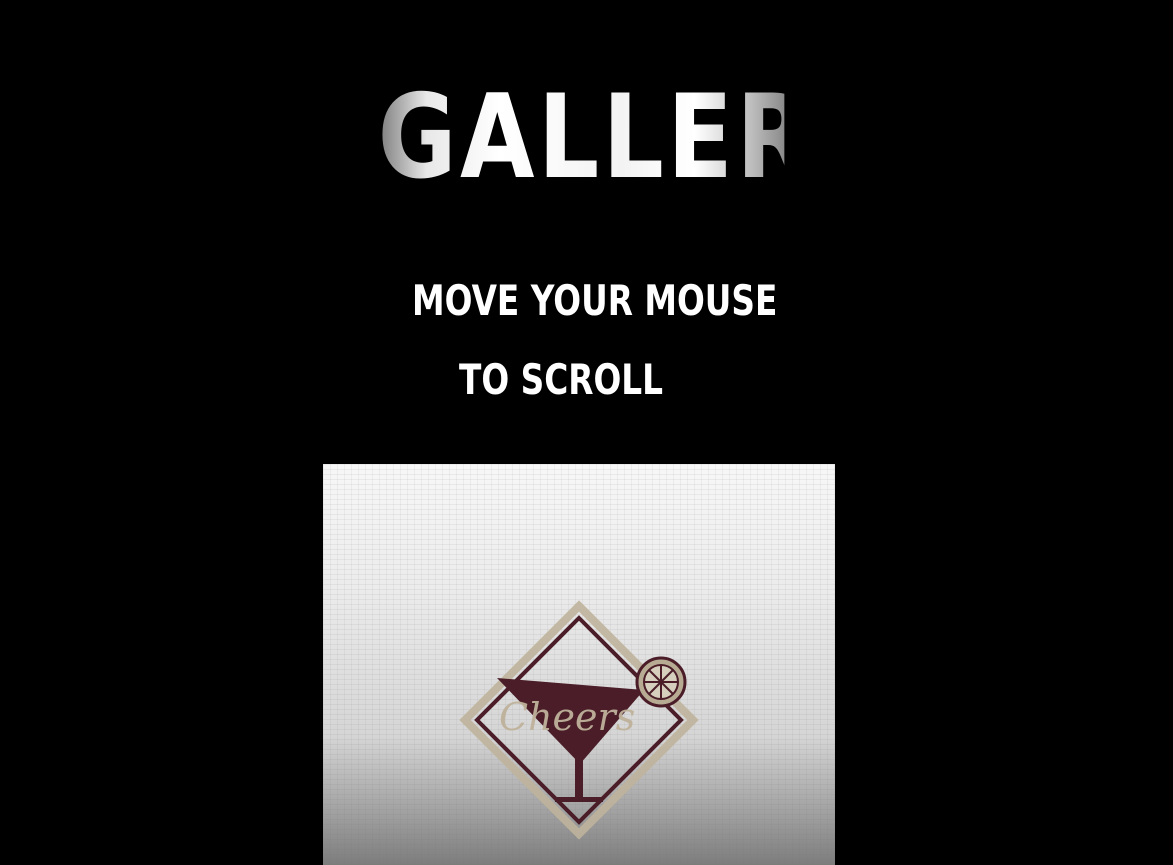 The width and height of the screenshot is (1173, 865). I want to click on gallery-item-cheers-logo: Cheers, so click(579, 720).